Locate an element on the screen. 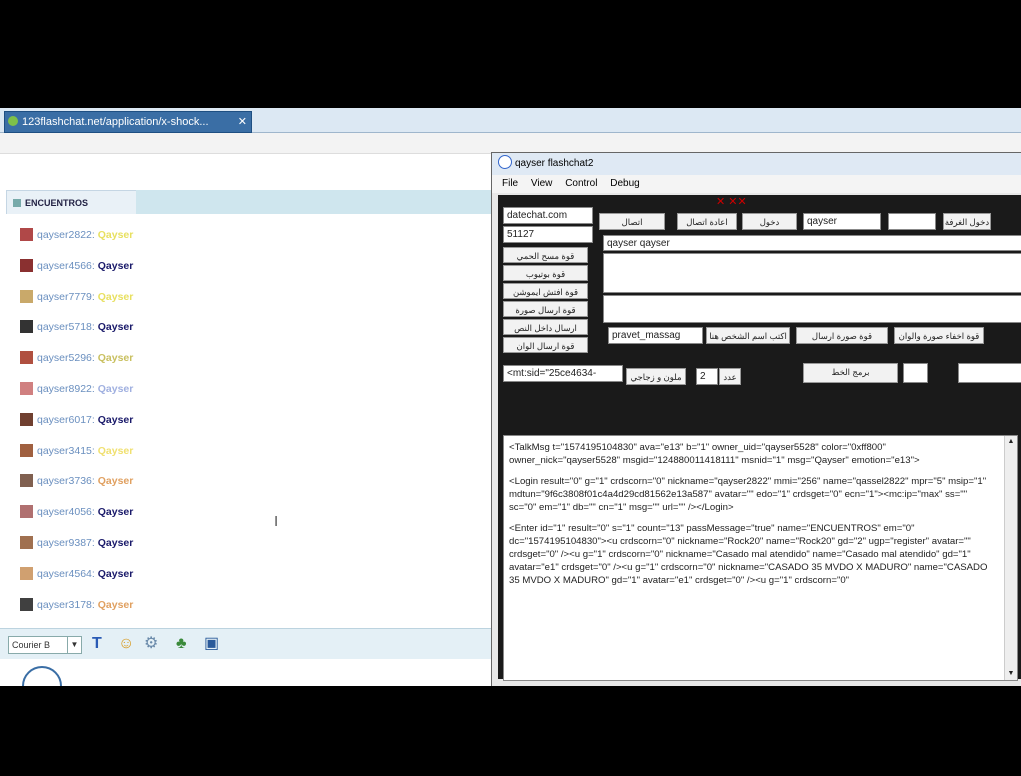  private-target-field: اكتب اسم الشخص هنا is located at coordinates (748, 335).